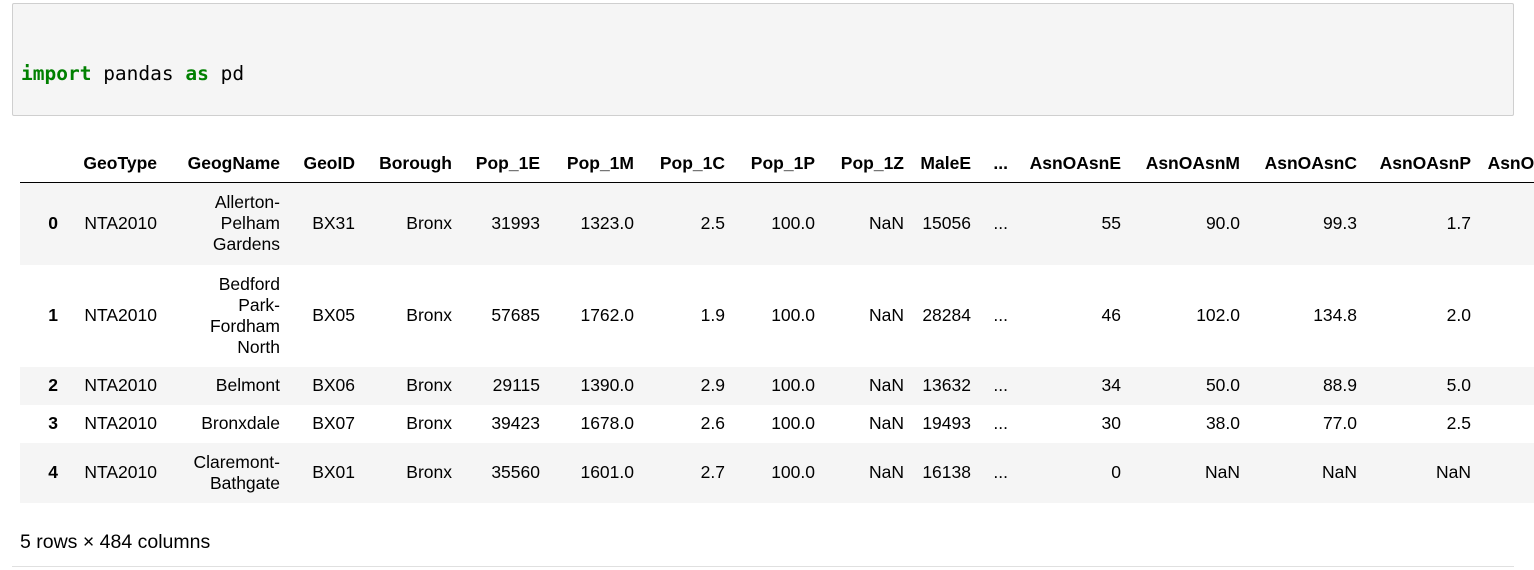 This screenshot has width=1534, height=570. I want to click on table-cell: 34, so click(1111, 385).